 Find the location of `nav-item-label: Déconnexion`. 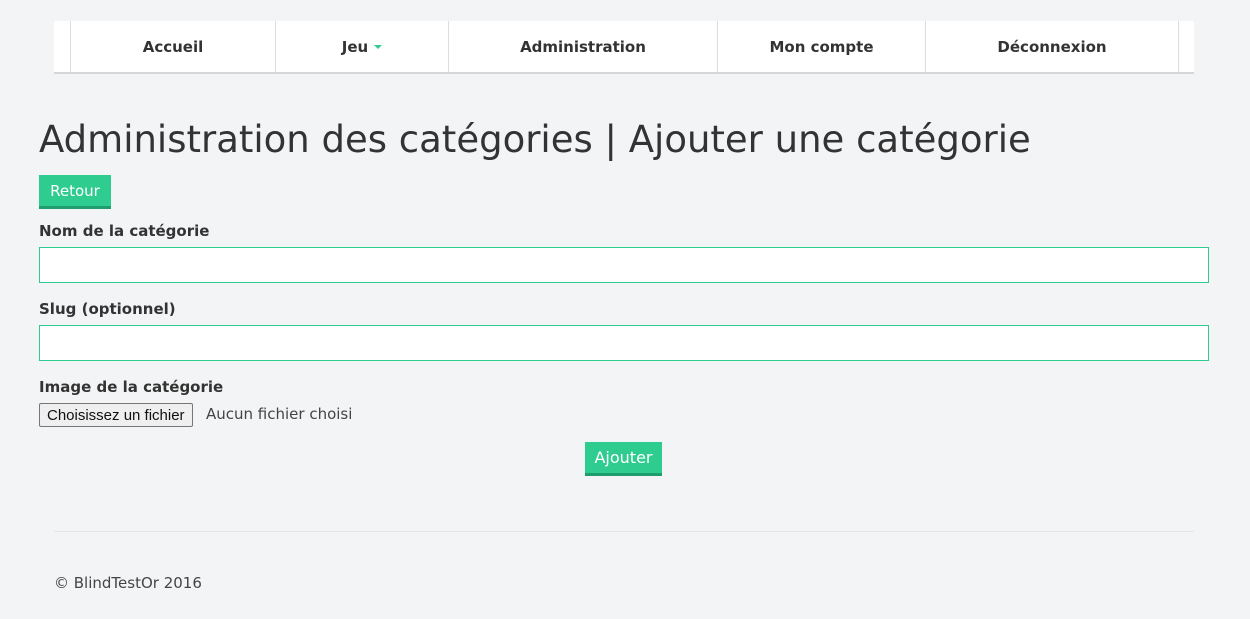

nav-item-label: Déconnexion is located at coordinates (1052, 46).